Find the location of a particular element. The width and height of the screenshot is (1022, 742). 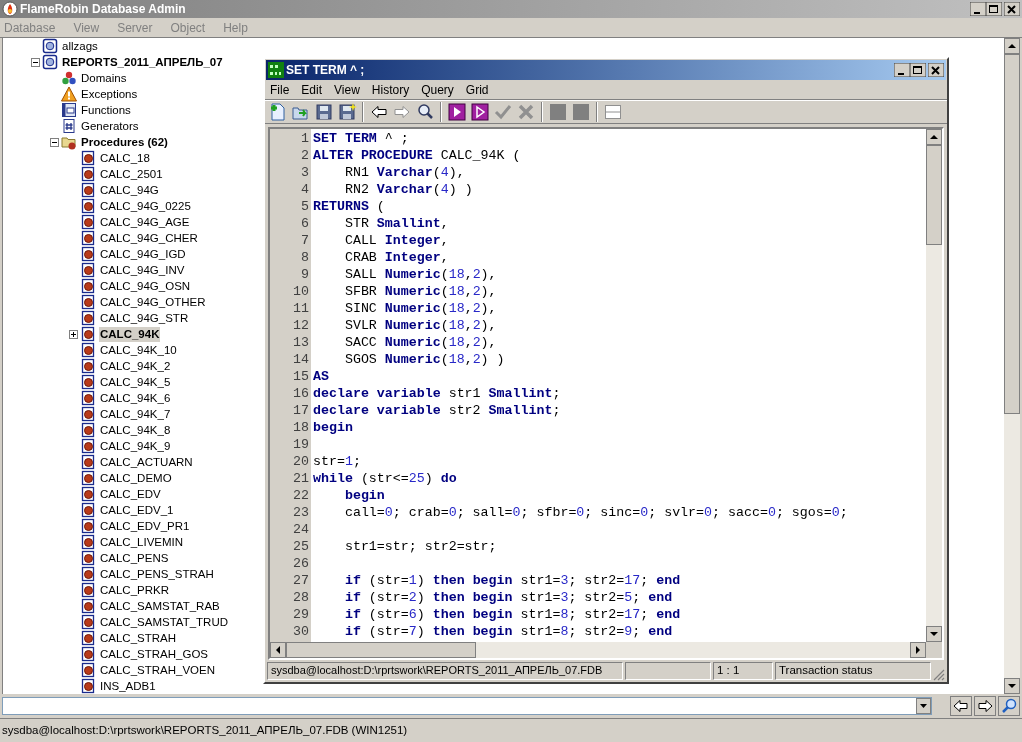

line-number: 22 is located at coordinates (301, 495).